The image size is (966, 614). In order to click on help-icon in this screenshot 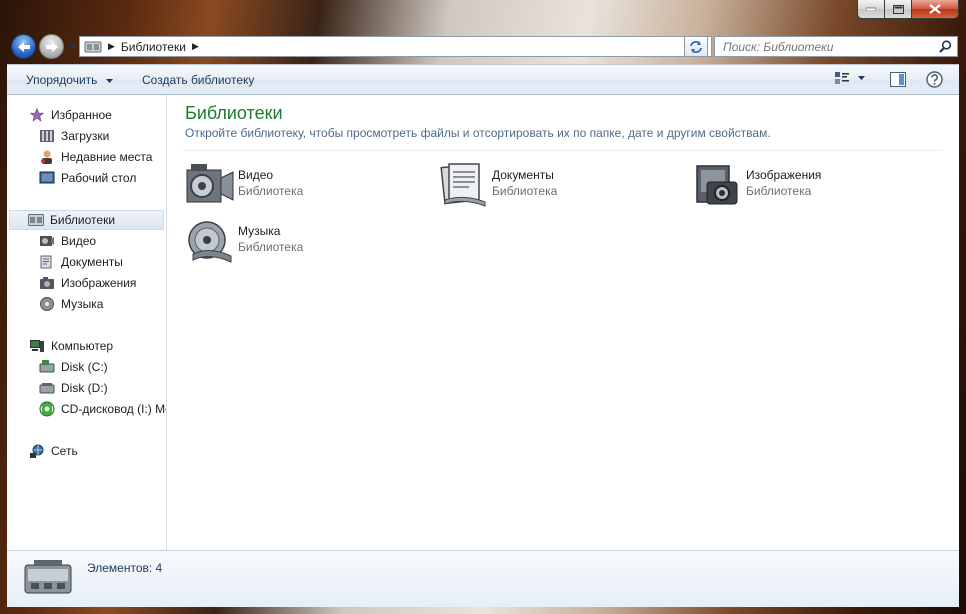, I will do `click(934, 79)`.